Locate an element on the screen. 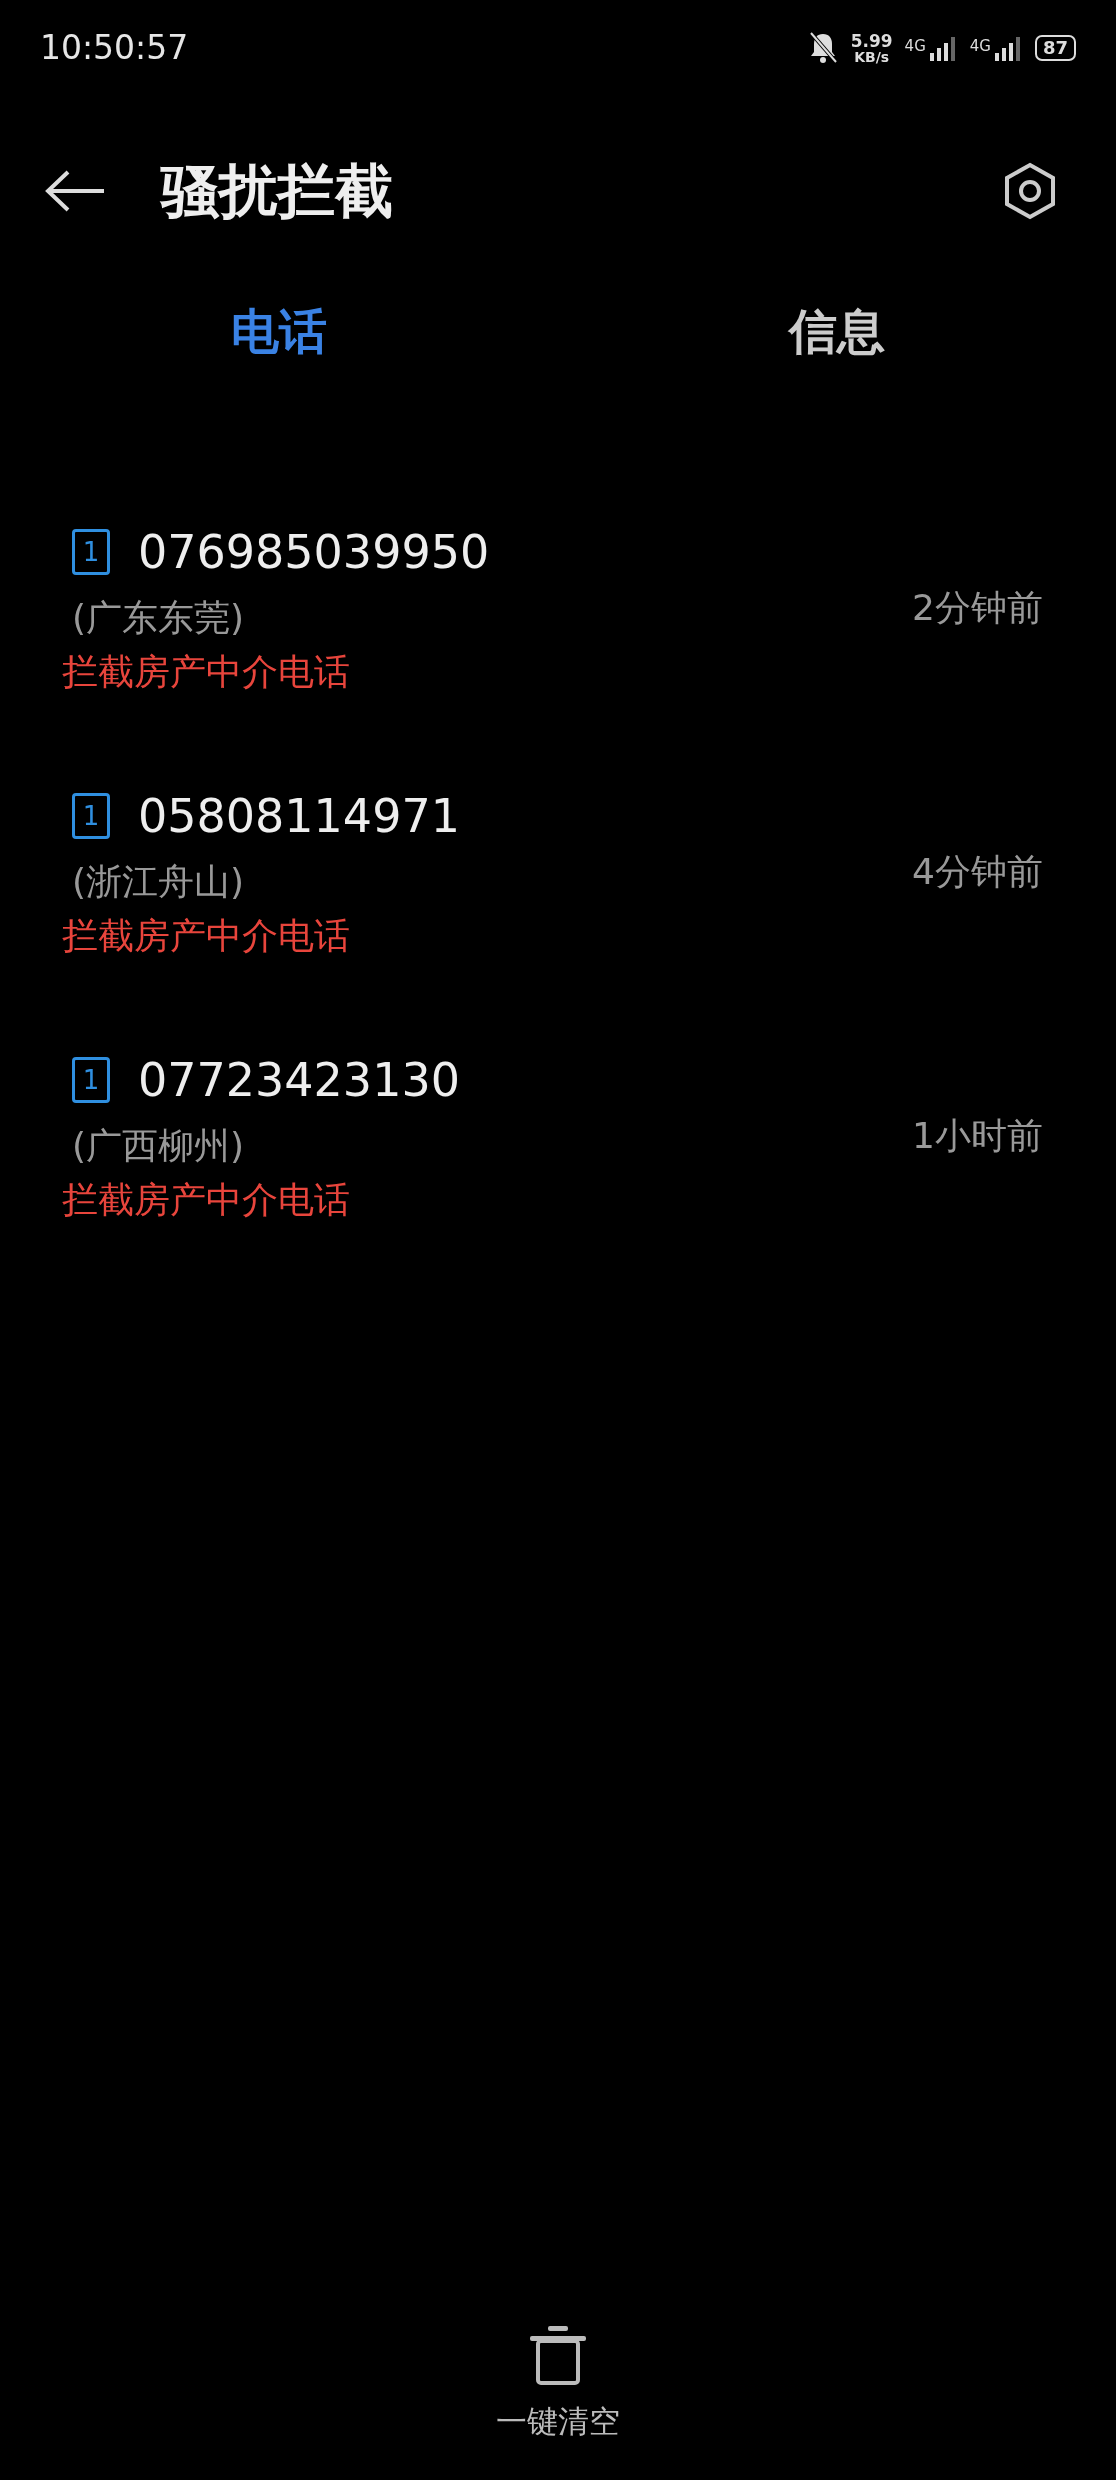 This screenshot has height=2480, width=1116. clear-all-button: 一键清空 is located at coordinates (558, 2383).